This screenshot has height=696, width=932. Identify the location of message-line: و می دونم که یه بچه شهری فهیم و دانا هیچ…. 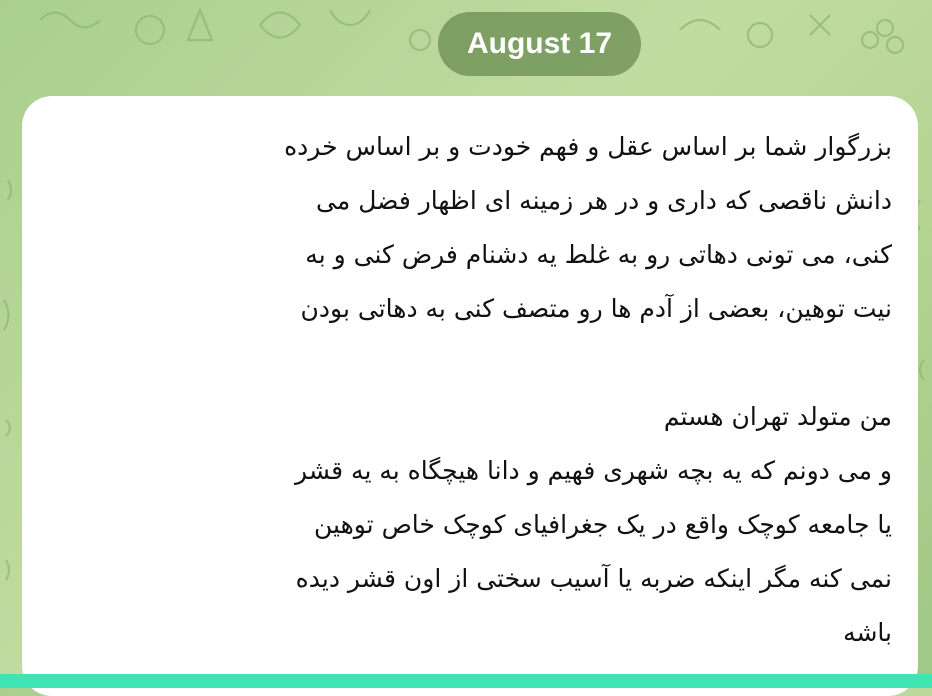
(593, 470).